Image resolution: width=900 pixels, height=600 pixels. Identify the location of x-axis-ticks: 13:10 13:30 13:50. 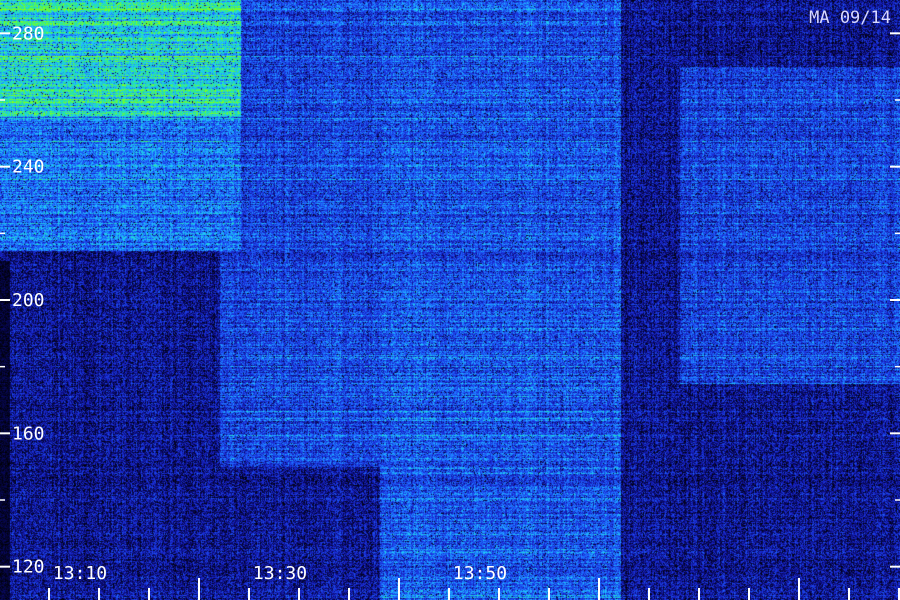
(474, 581).